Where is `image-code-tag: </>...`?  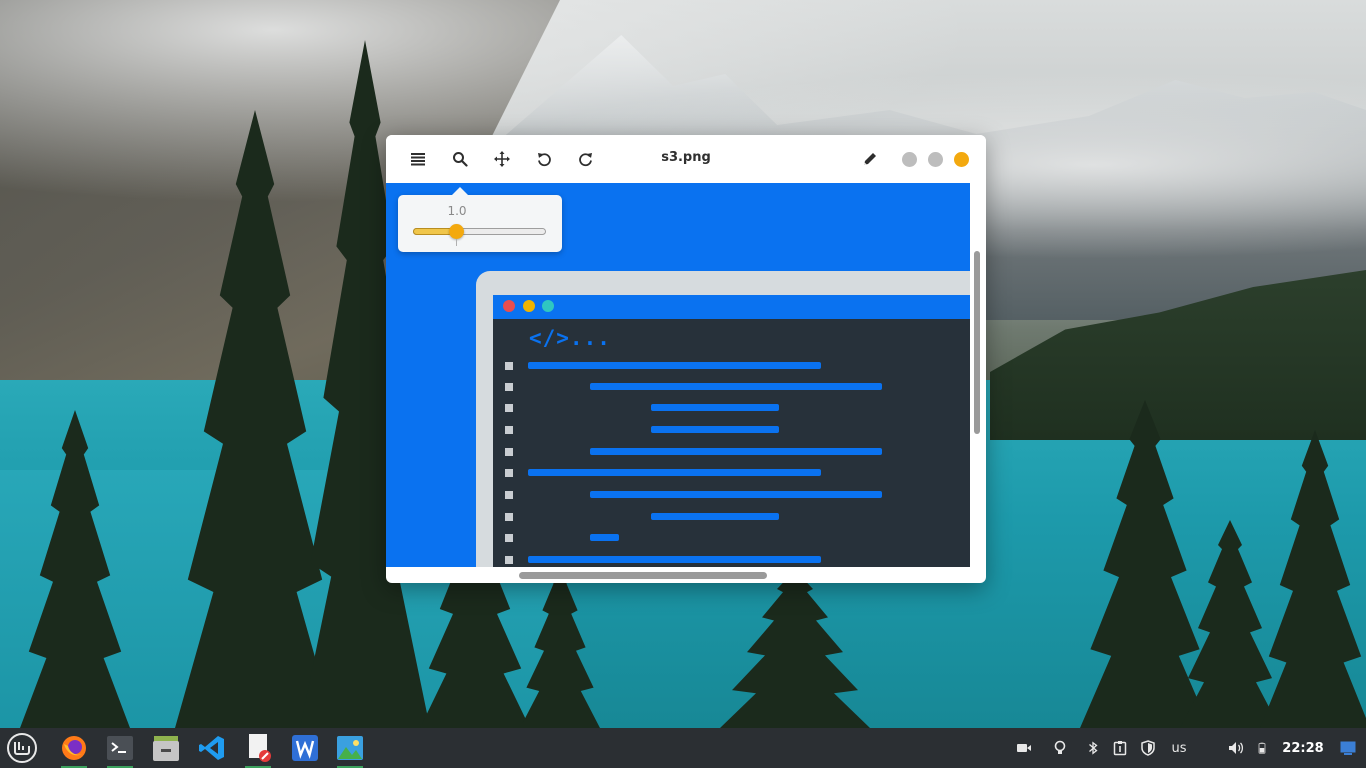
image-code-tag: </>... is located at coordinates (570, 338).